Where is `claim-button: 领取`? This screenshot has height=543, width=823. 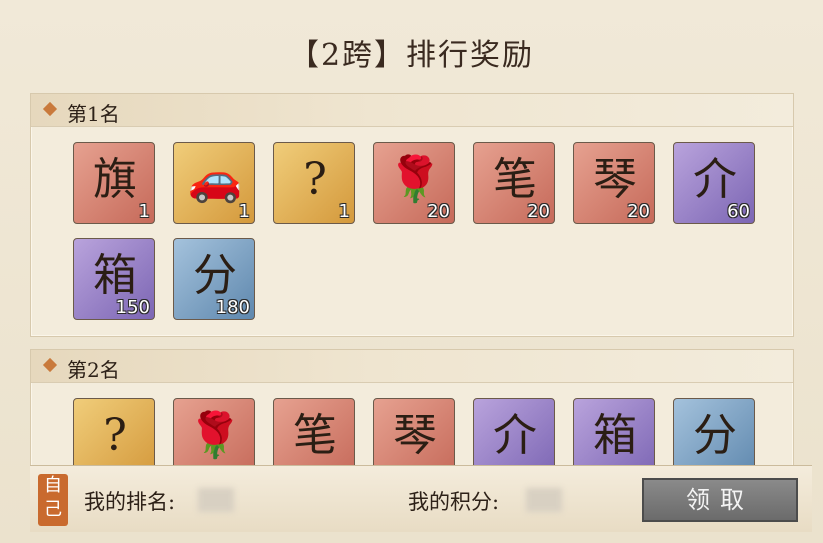
claim-button: 领取 is located at coordinates (720, 500).